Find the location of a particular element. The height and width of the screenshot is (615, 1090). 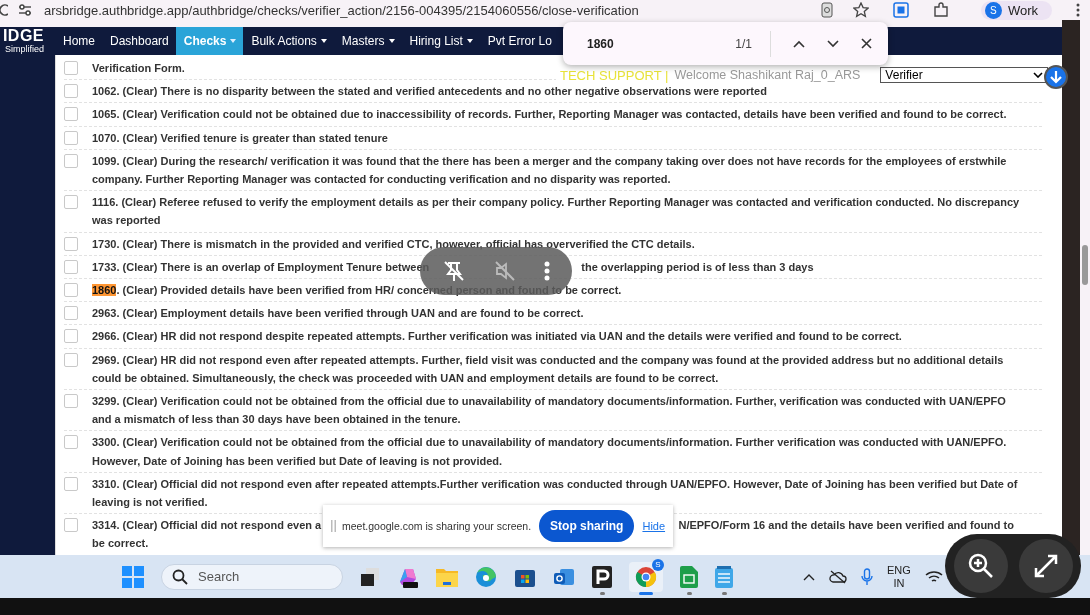

chevron-down-icon is located at coordinates (1038, 75).